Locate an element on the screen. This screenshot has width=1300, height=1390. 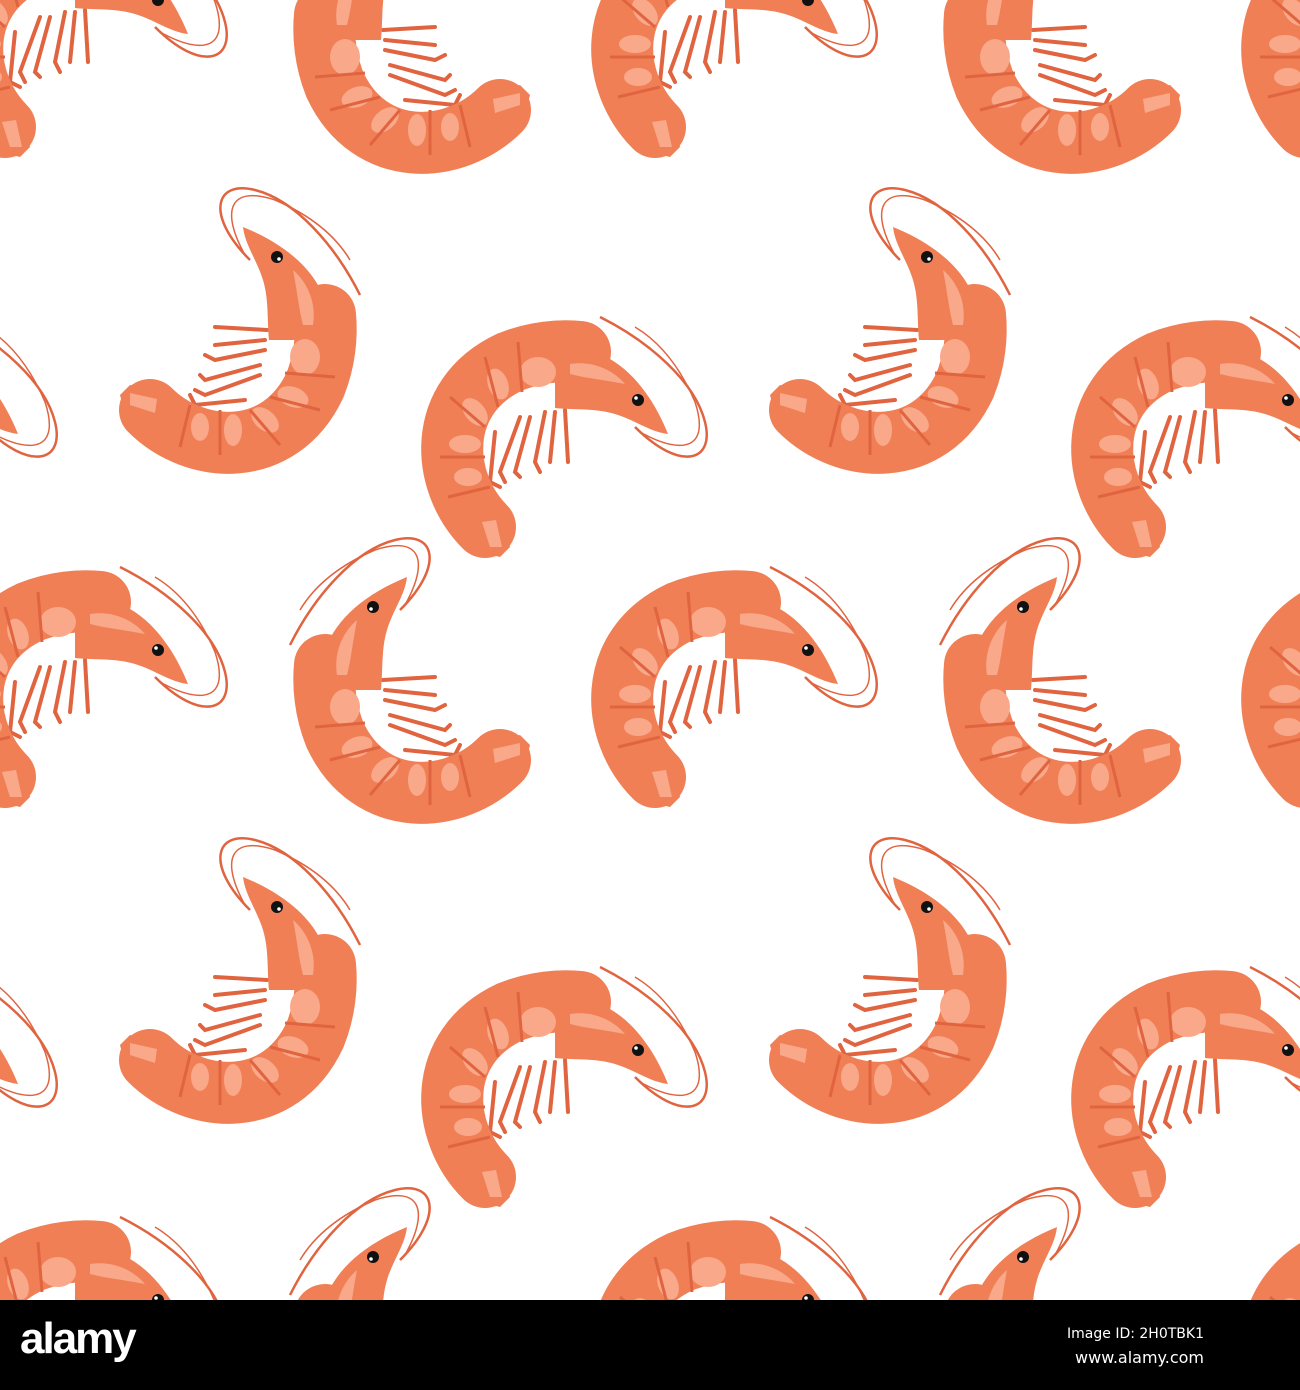
footer-bar: alamy Image ID: 2H0TBK1 www.alamy.com is located at coordinates (650, 1345).